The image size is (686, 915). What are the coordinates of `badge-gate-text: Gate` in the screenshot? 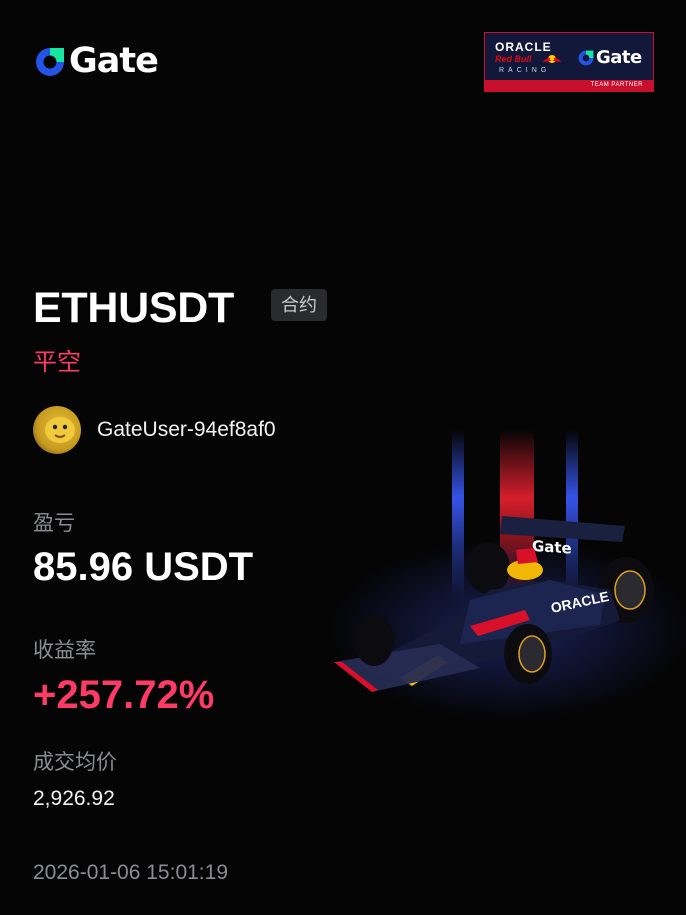 It's located at (619, 57).